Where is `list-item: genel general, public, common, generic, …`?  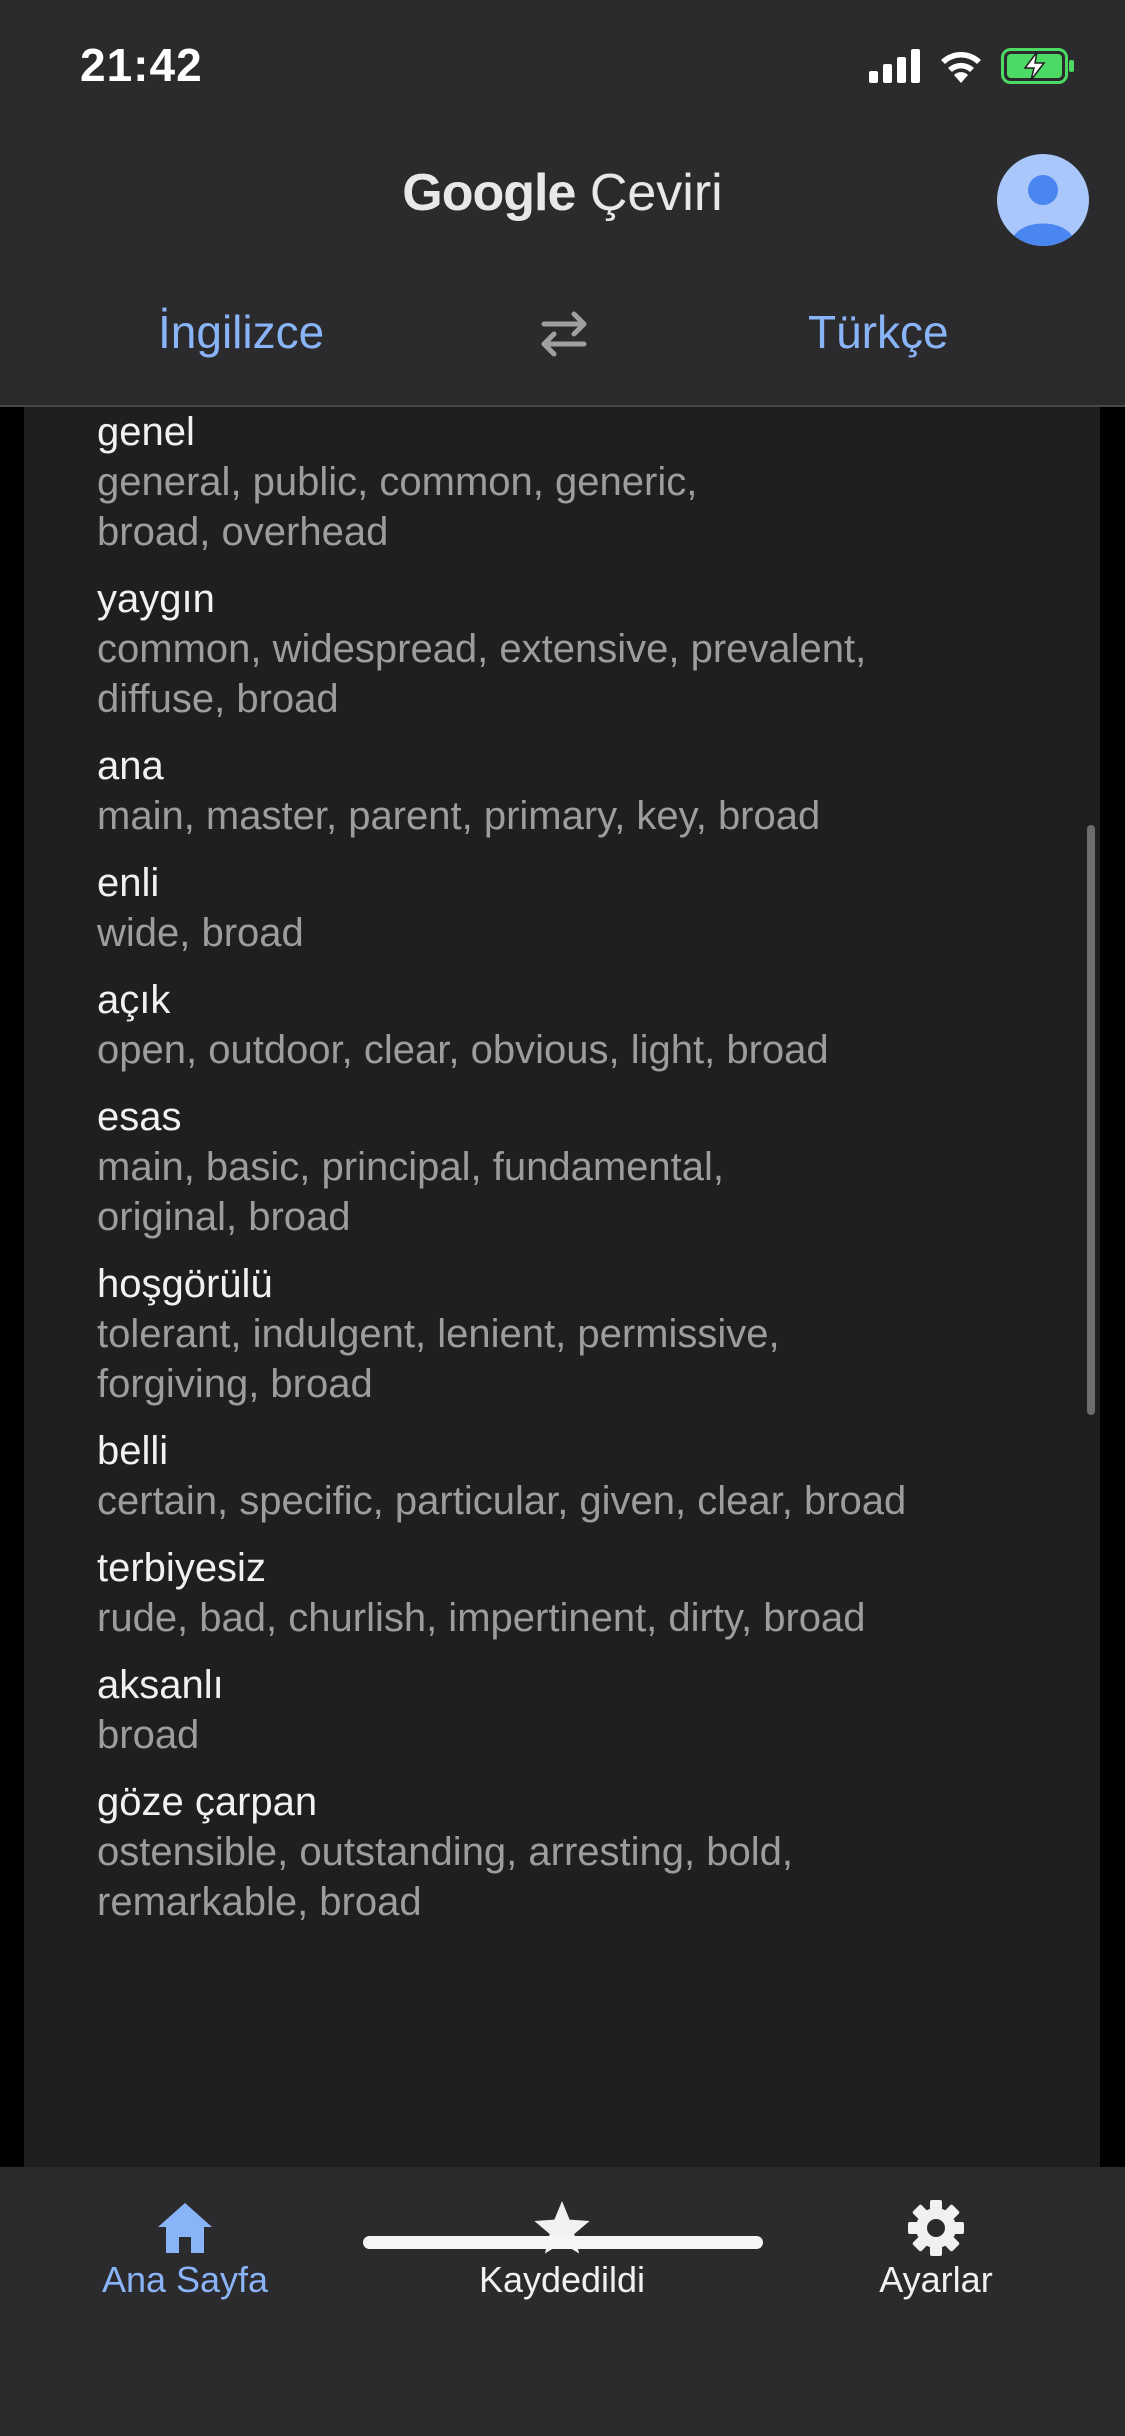
list-item: genel general, public, common, generic, … is located at coordinates (577, 482).